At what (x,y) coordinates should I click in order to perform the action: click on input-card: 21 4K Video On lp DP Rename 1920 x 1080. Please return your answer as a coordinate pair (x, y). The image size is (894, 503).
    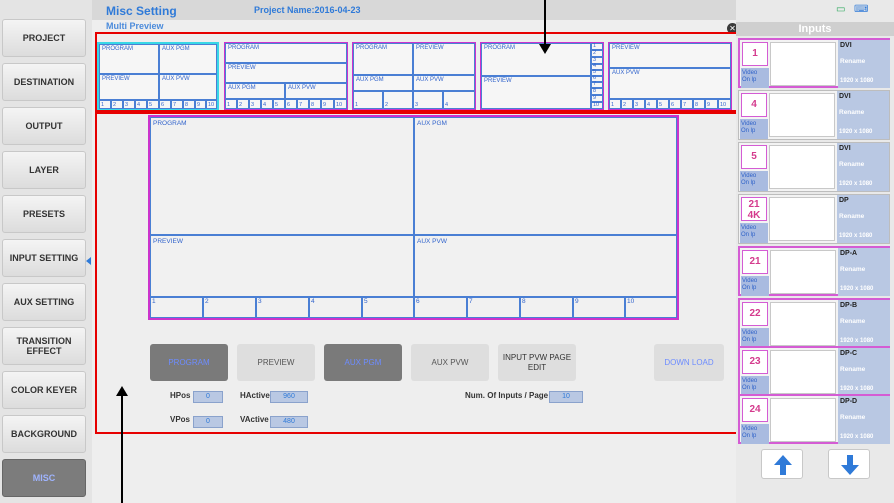
    Looking at the image, I should click on (814, 219).